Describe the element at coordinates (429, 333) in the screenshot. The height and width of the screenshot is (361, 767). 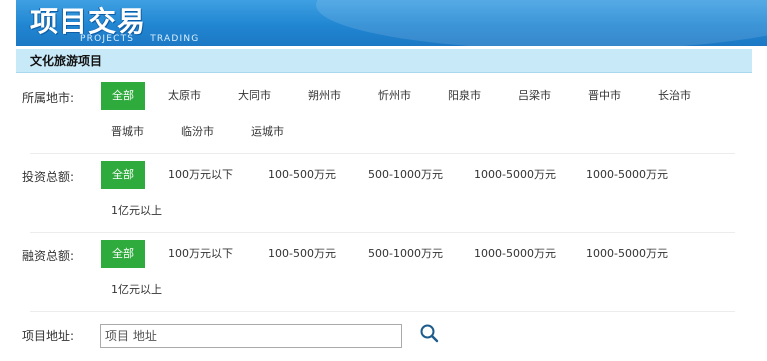
I see `search-icon` at that location.